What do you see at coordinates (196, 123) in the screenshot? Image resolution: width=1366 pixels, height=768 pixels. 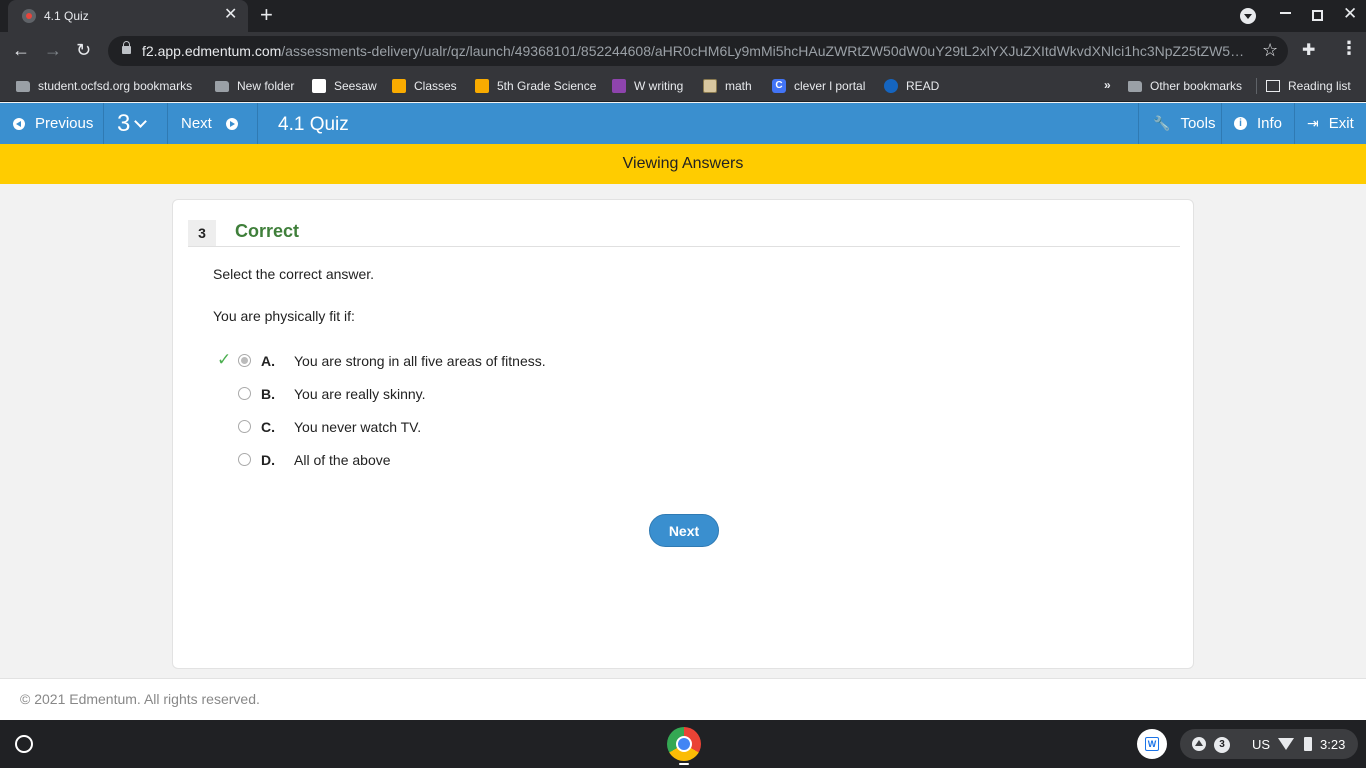 I see `next-label: Next` at bounding box center [196, 123].